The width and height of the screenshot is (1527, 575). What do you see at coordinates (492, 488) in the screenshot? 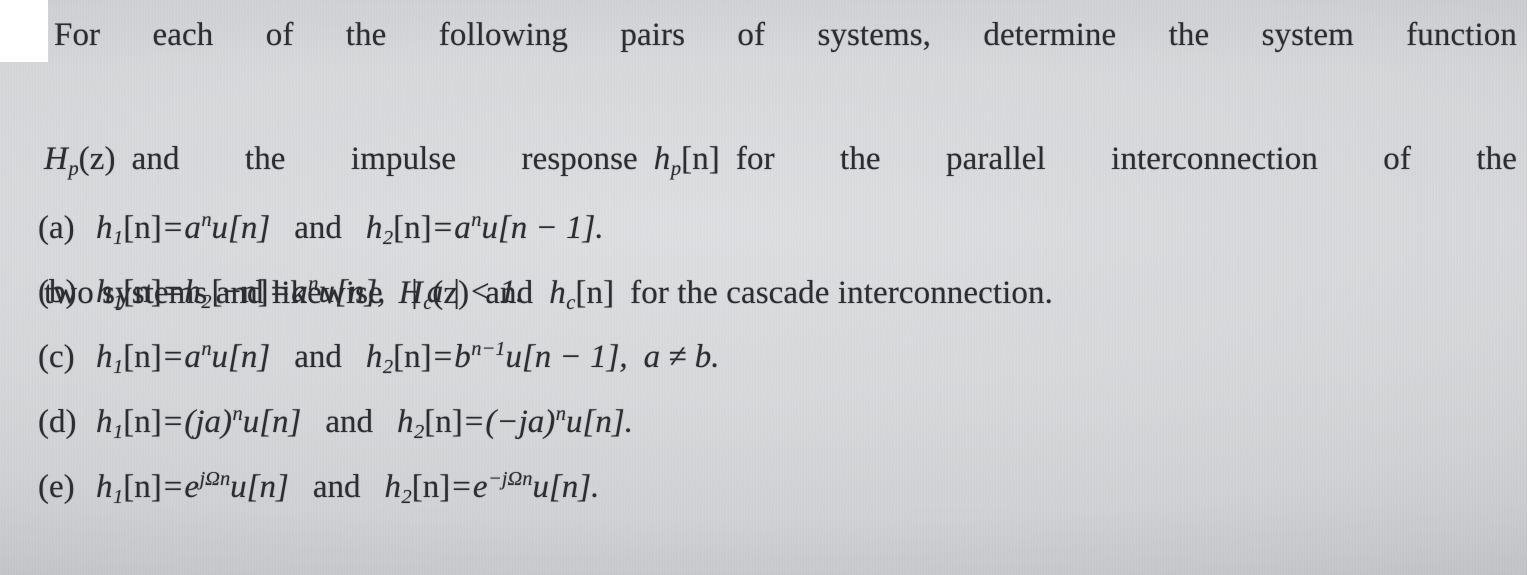
I see `item-e-equation-2: h2[n]=e−jΩnu[n].` at bounding box center [492, 488].